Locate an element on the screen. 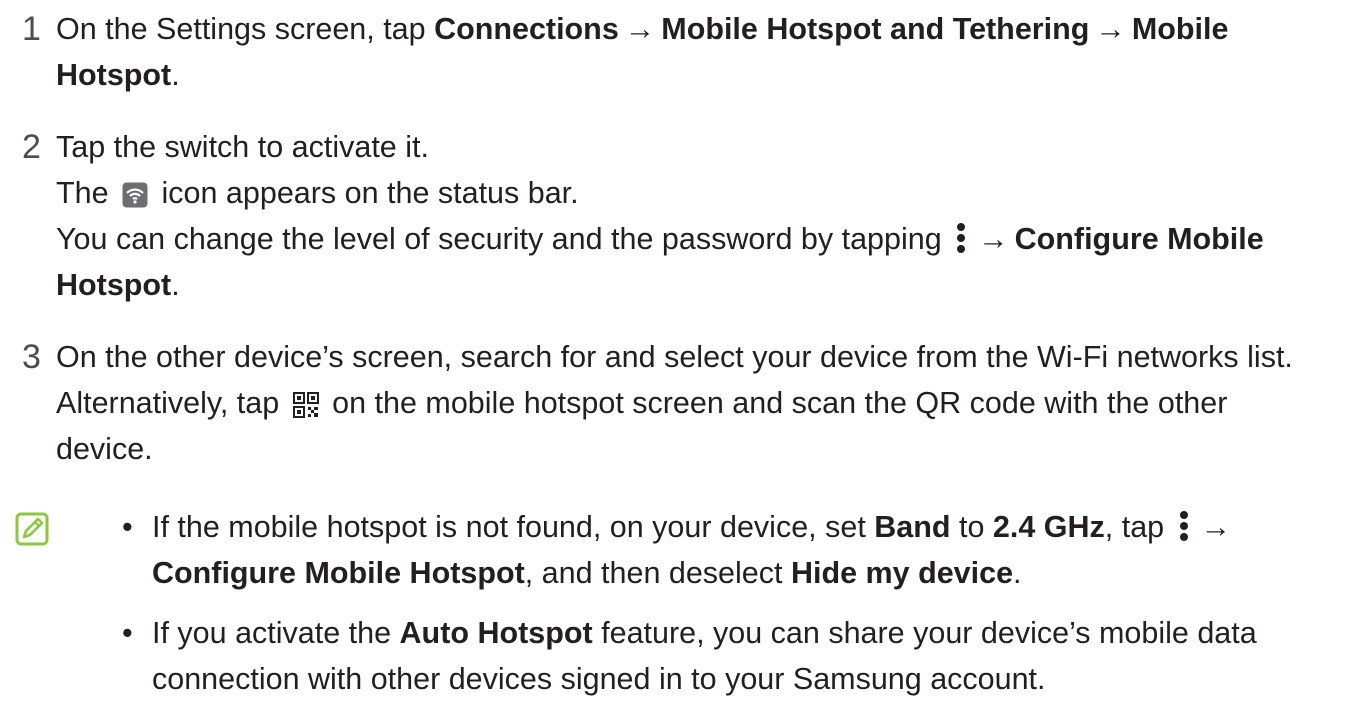 The width and height of the screenshot is (1364, 712). step-text: The is located at coordinates (87, 193).